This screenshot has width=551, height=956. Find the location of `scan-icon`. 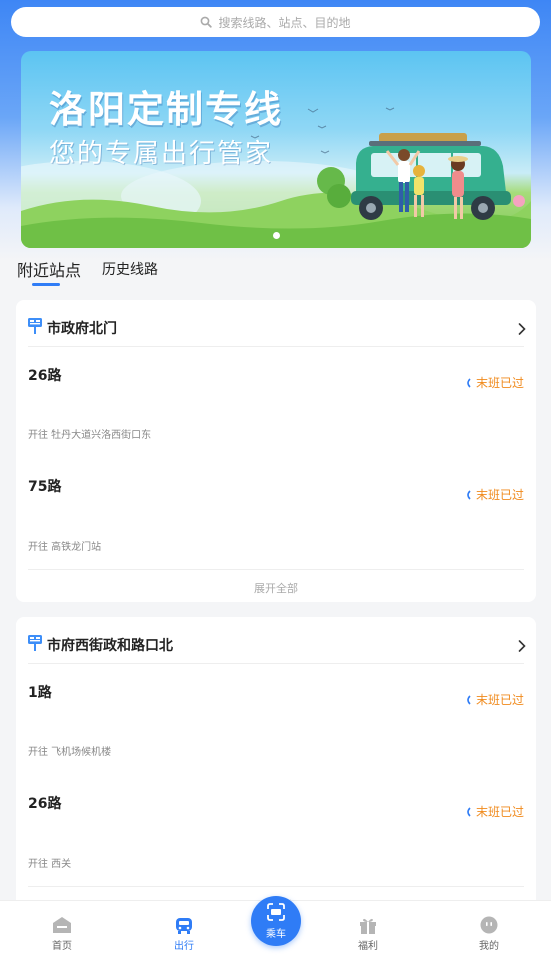

scan-icon is located at coordinates (276, 913).